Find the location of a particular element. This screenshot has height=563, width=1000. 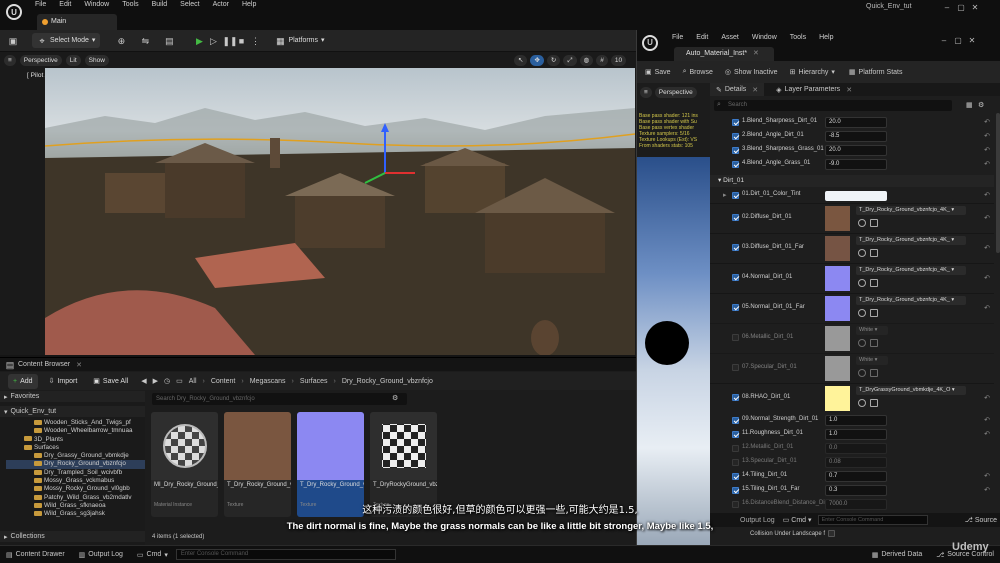

param-value-input: -8.5 is located at coordinates (856, 136).